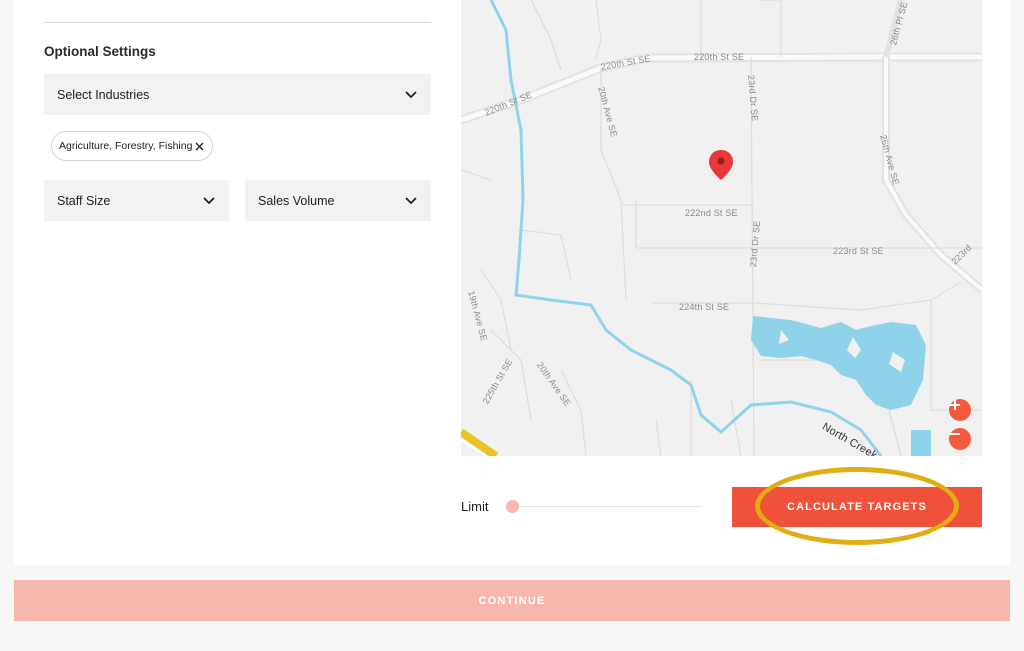  Describe the element at coordinates (857, 507) in the screenshot. I see `calculate-targets-button: CALCULATE TARGETS` at that location.